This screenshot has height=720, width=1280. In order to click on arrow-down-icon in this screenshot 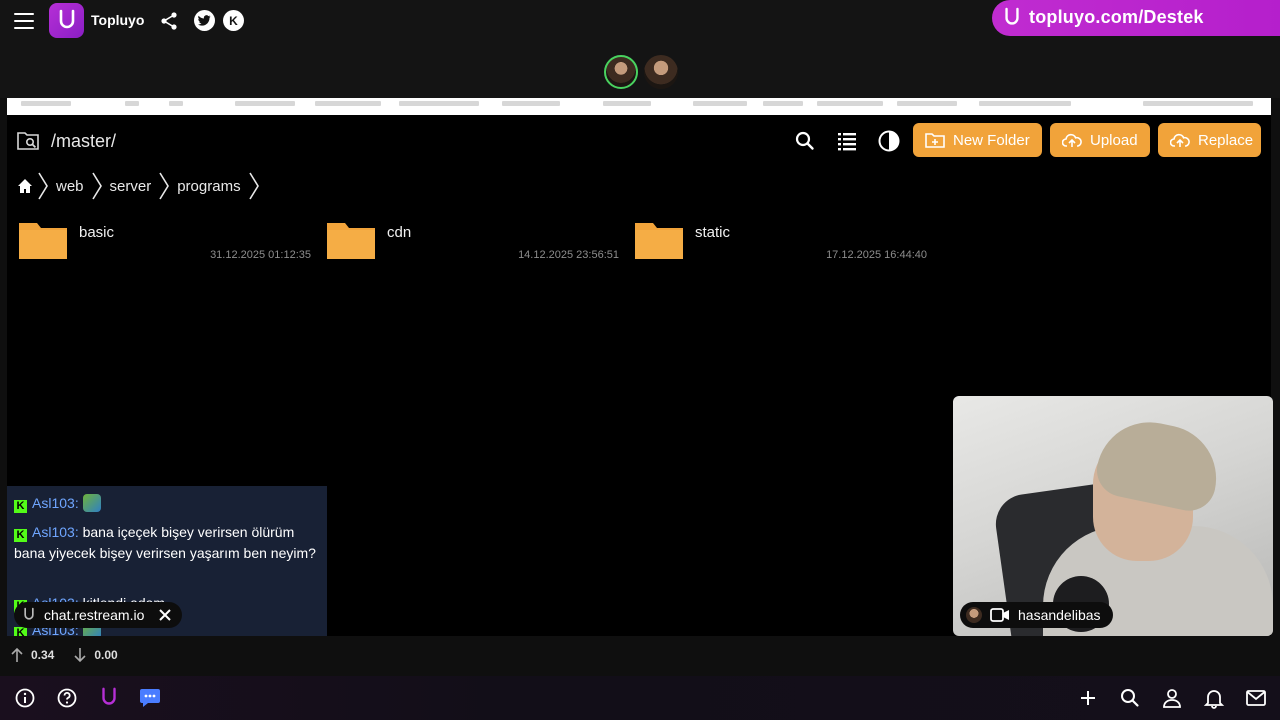, I will do `click(80, 655)`.